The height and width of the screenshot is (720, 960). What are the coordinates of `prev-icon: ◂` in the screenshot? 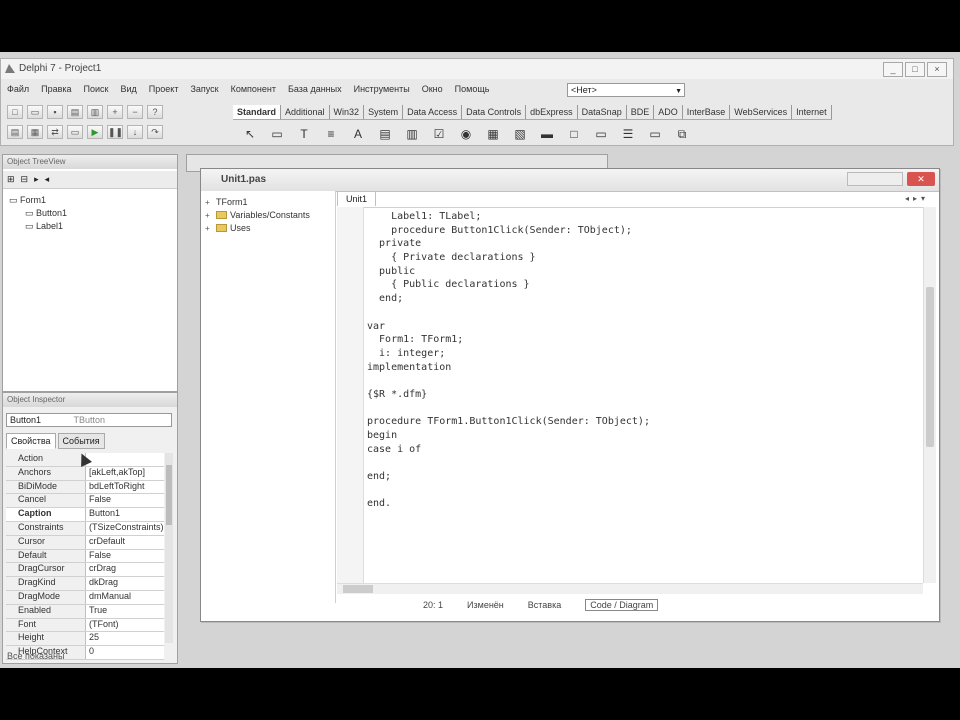 It's located at (47, 179).